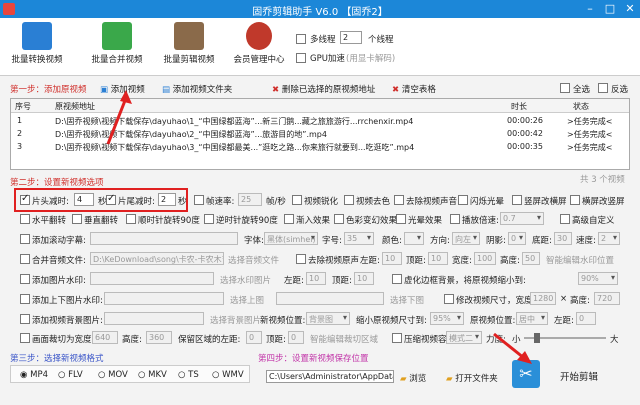 This screenshot has width=640, height=405. What do you see at coordinates (117, 43) in the screenshot?
I see `batch-merge-button: 批量合并视频` at bounding box center [117, 43].